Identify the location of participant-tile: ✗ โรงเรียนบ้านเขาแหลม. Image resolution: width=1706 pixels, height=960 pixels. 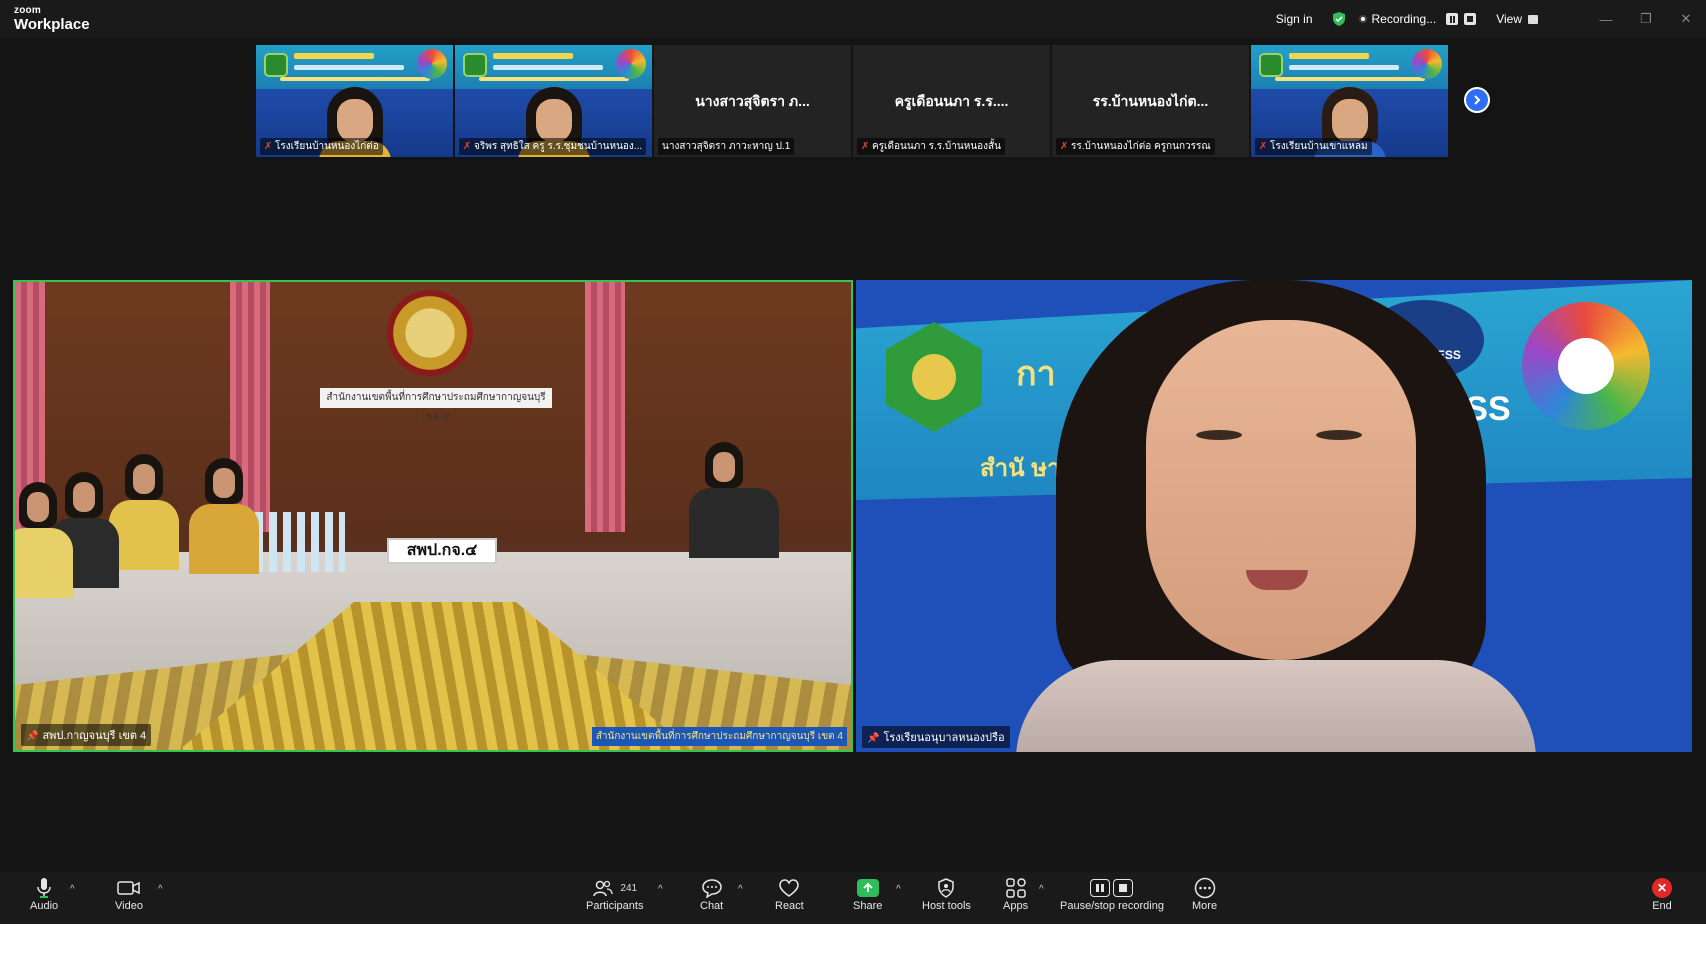
(1349, 101).